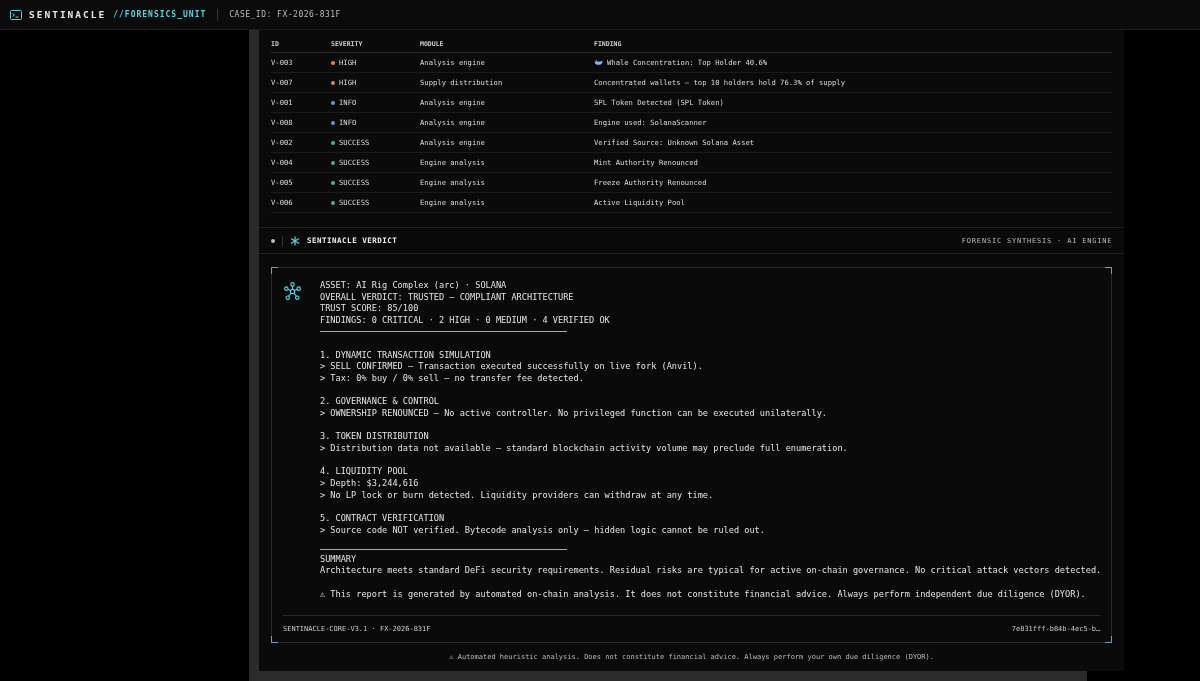  I want to click on app-title: SENTINACLE, so click(68, 14).